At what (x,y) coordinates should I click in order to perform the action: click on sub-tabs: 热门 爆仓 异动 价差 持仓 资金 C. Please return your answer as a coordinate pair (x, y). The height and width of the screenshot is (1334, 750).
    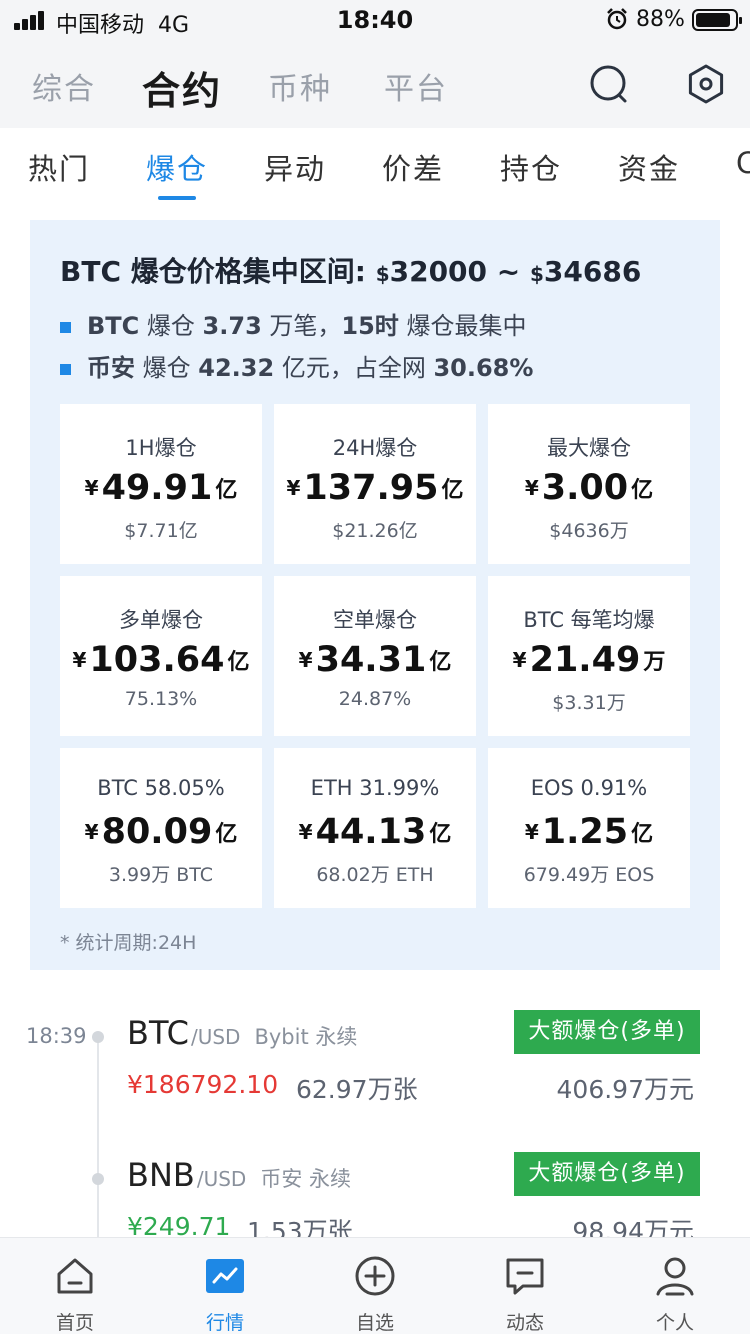
    Looking at the image, I should click on (375, 166).